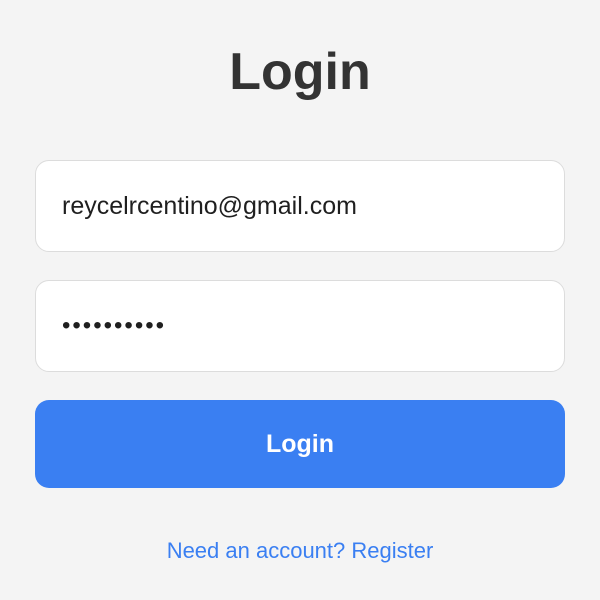  I want to click on email-field, so click(300, 206).